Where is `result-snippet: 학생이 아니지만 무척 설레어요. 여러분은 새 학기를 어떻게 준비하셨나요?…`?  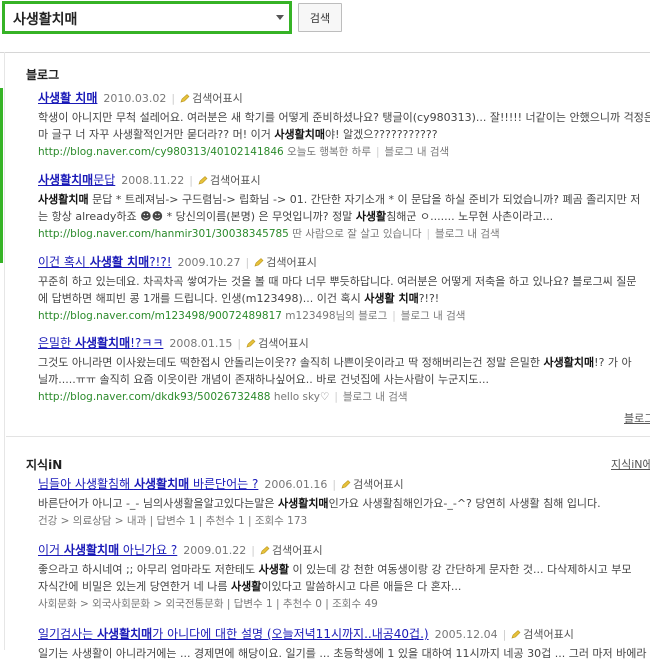
result-snippet: 학생이 아니지만 무척 설레어요. 여러분은 새 학기를 어떻게 준비하셨나요?… is located at coordinates (344, 126).